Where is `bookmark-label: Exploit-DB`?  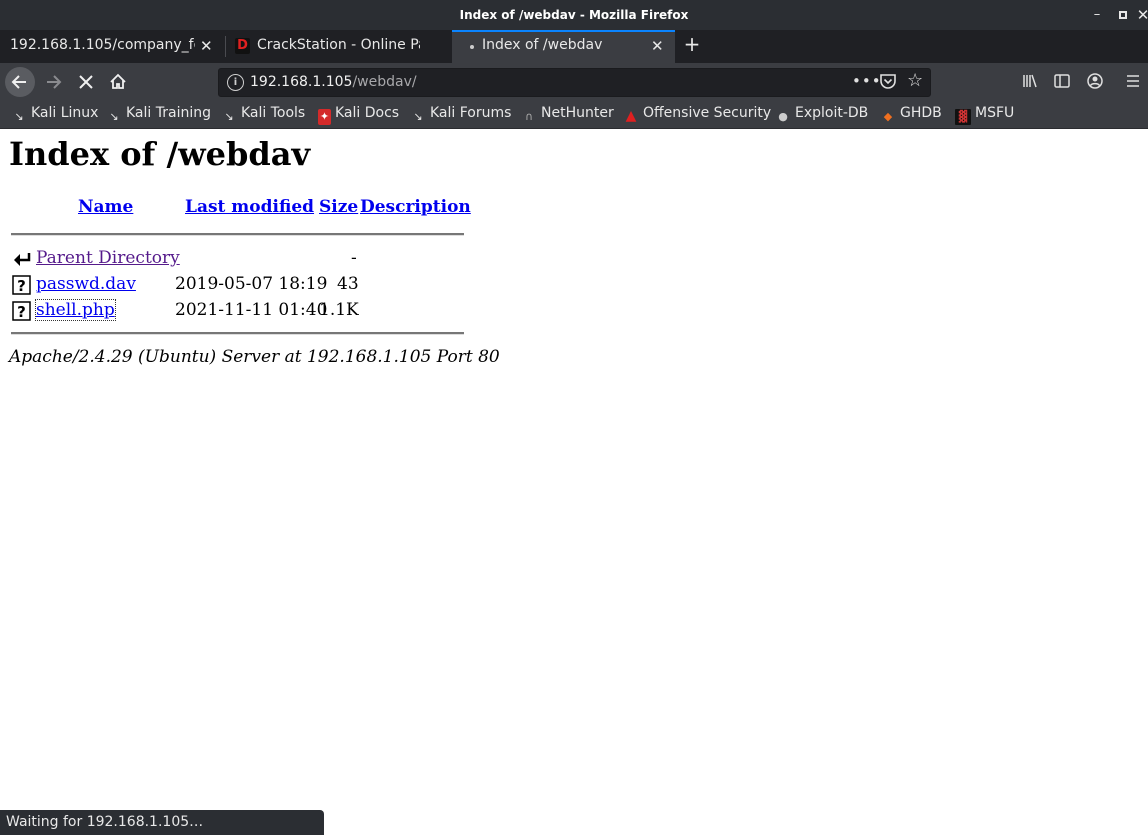 bookmark-label: Exploit-DB is located at coordinates (832, 113).